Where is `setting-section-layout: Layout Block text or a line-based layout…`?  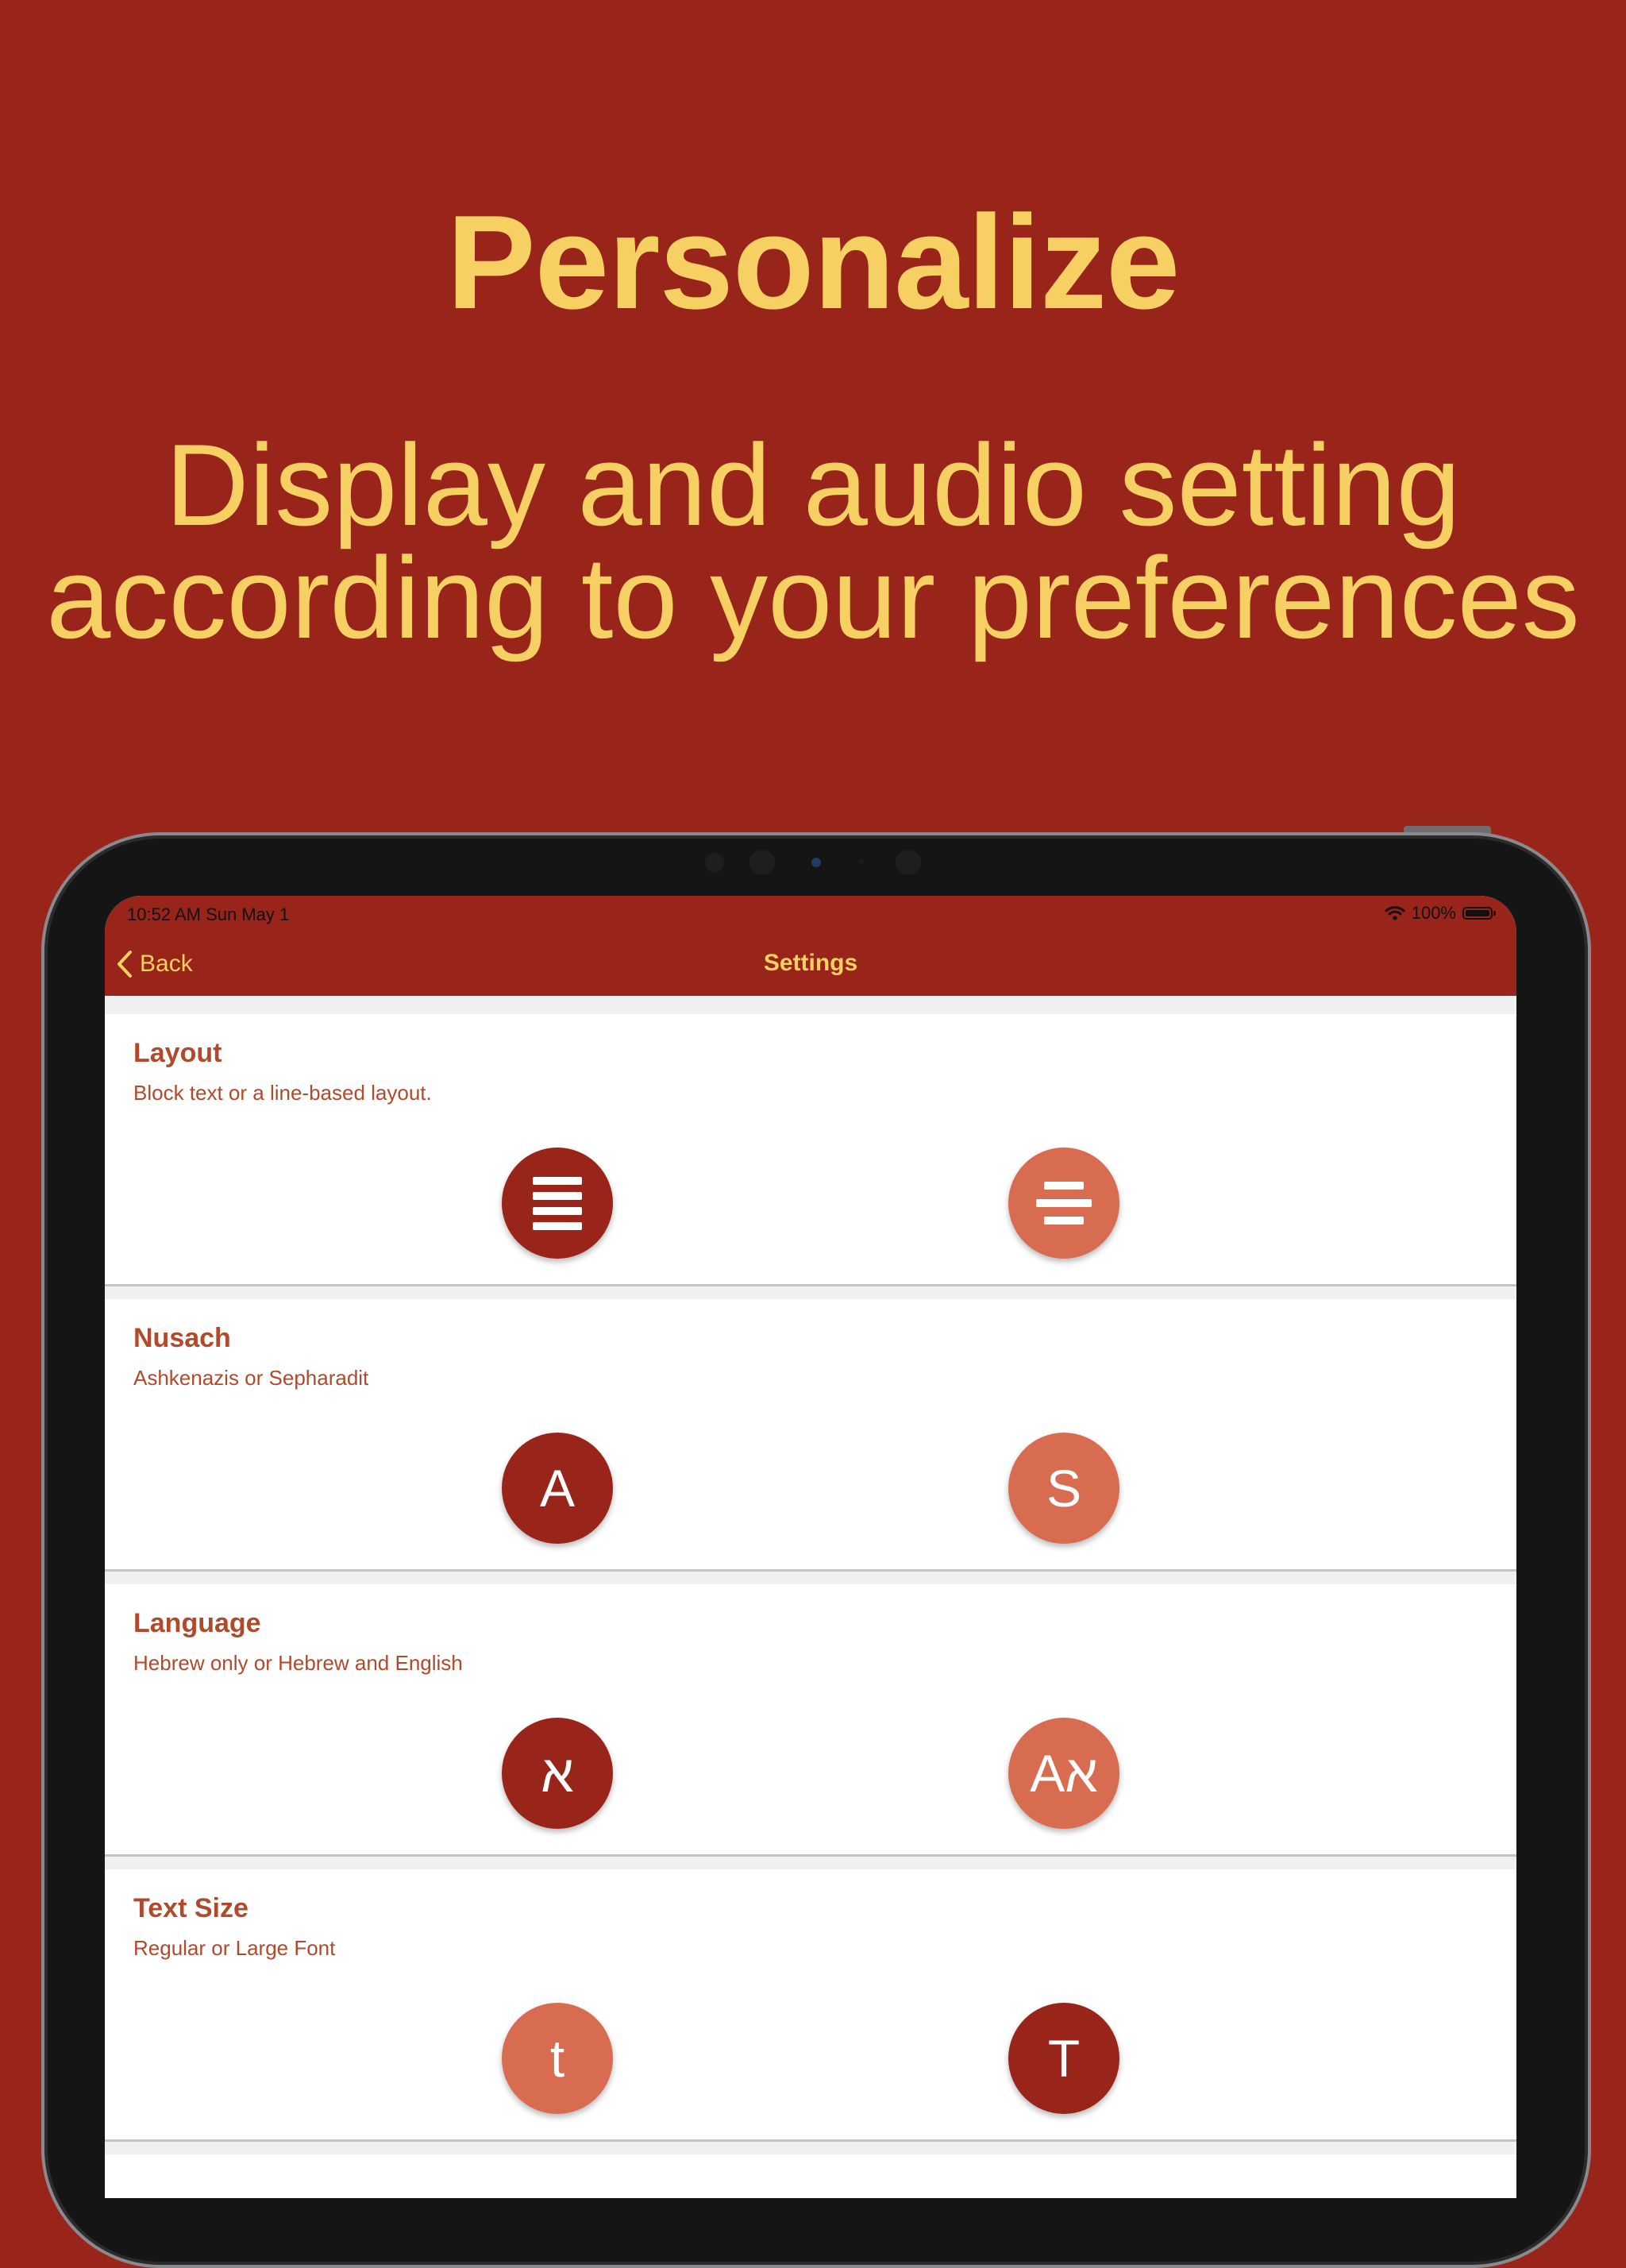
setting-section-layout: Layout Block text or a line-based layout… is located at coordinates (810, 1150).